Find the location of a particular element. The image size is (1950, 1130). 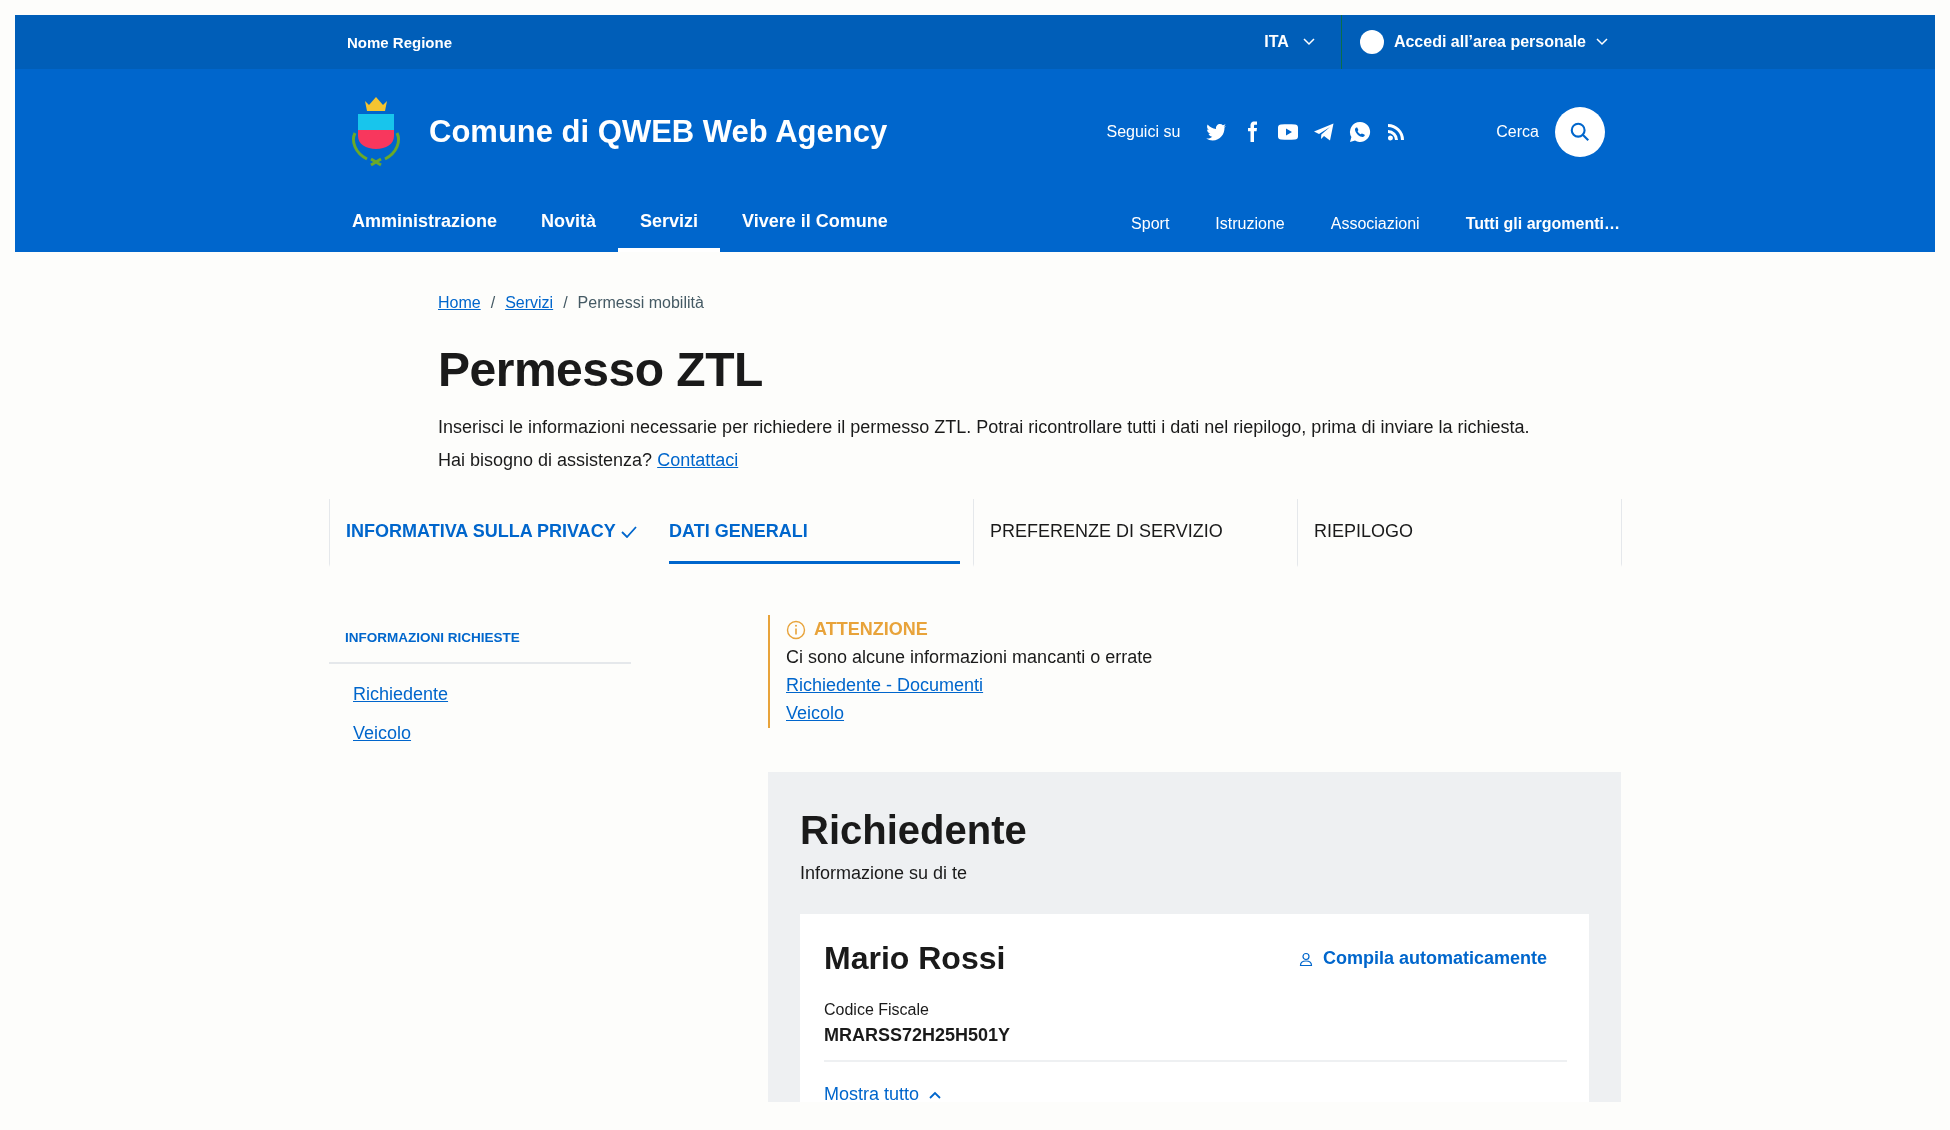

sidebar-title: INFORMAZIONI RICHIESTE is located at coordinates (480, 639).